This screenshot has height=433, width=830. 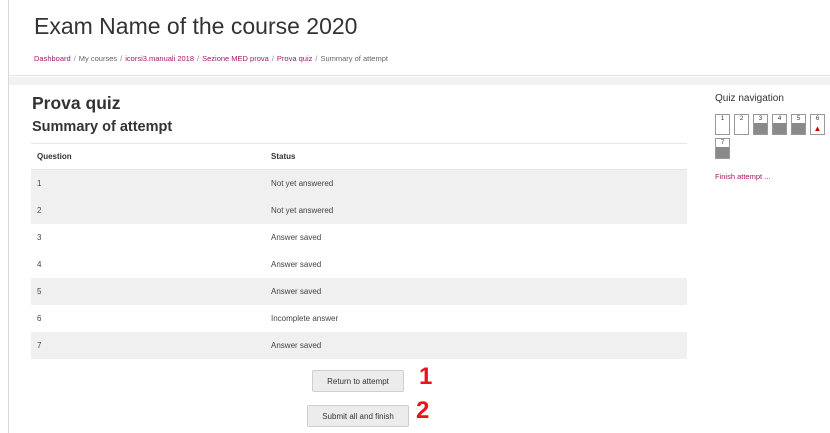 What do you see at coordinates (479, 318) in the screenshot?
I see `question-status: Incomplete answer` at bounding box center [479, 318].